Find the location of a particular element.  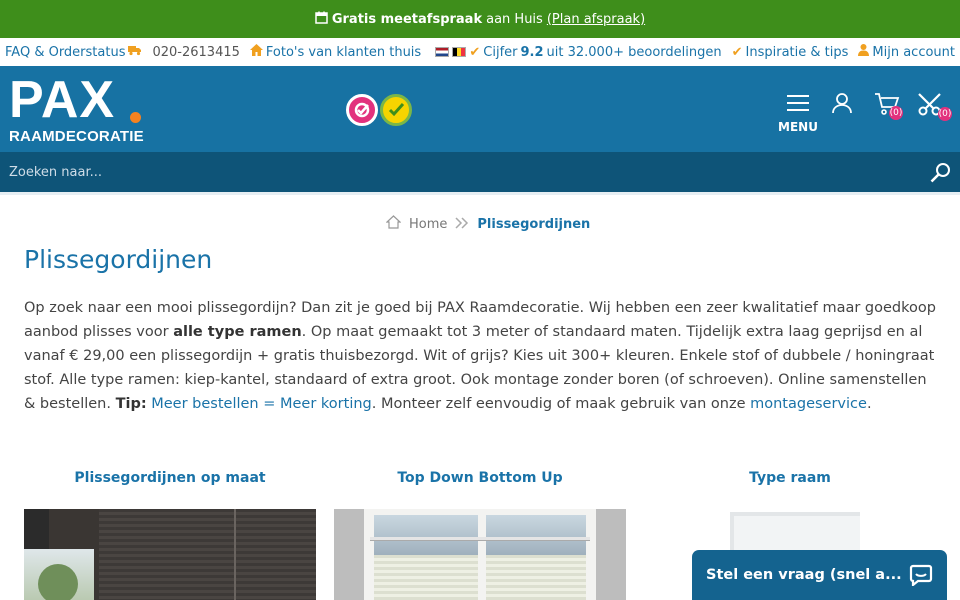

truck-icon is located at coordinates (135, 52).